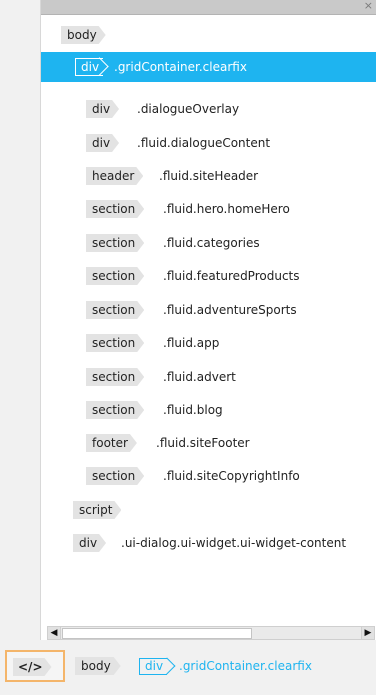  Describe the element at coordinates (20, 347) in the screenshot. I see `left-gutter` at that location.